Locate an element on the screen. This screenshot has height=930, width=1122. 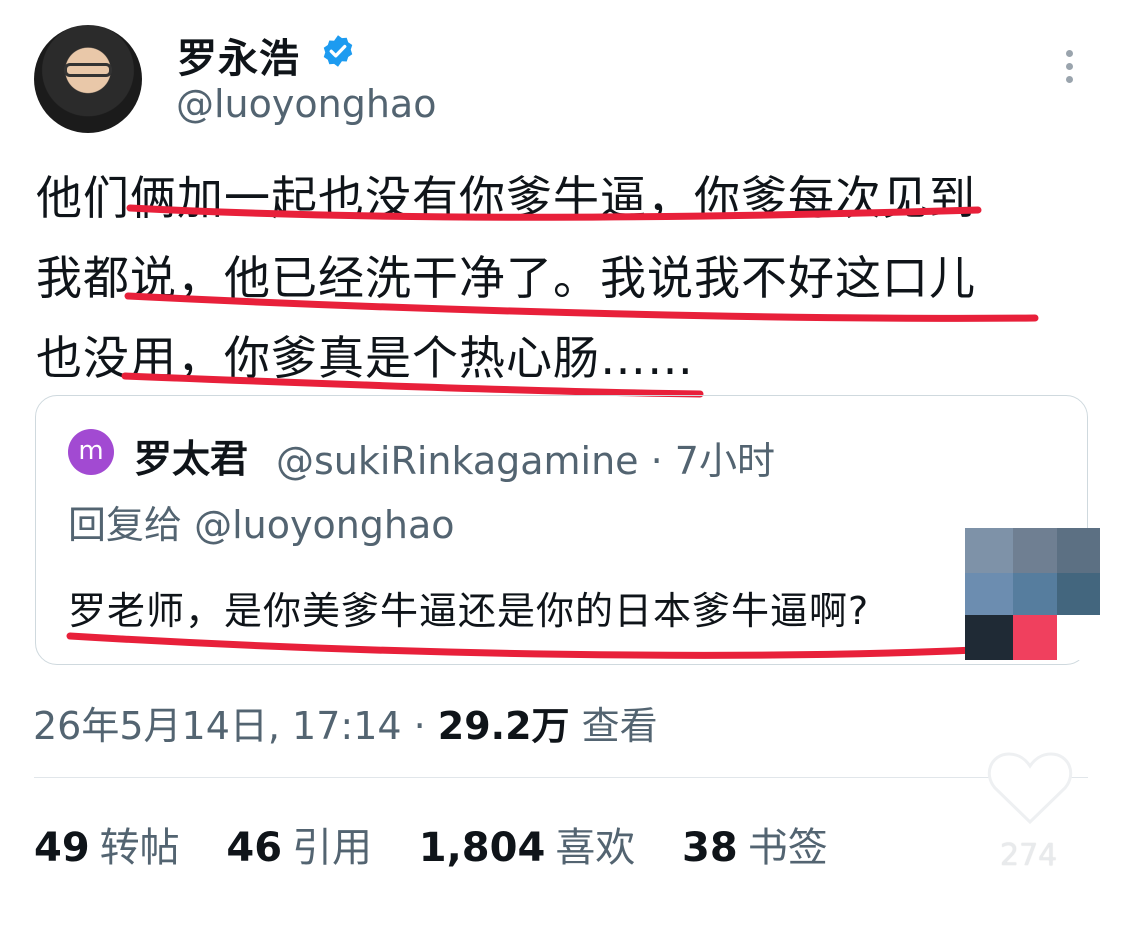
quotes-label: 引用 is located at coordinates (332, 848).